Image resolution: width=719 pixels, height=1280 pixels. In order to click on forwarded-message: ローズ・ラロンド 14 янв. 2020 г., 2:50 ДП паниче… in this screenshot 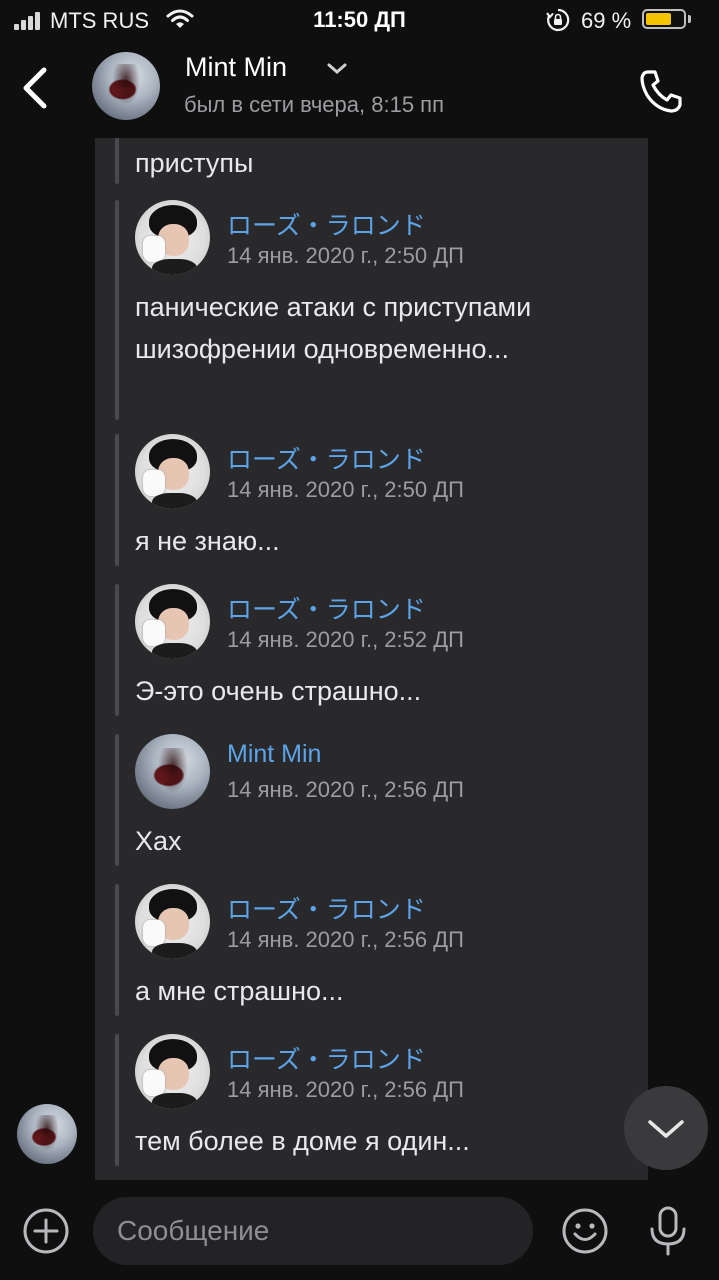, I will do `click(381, 310)`.